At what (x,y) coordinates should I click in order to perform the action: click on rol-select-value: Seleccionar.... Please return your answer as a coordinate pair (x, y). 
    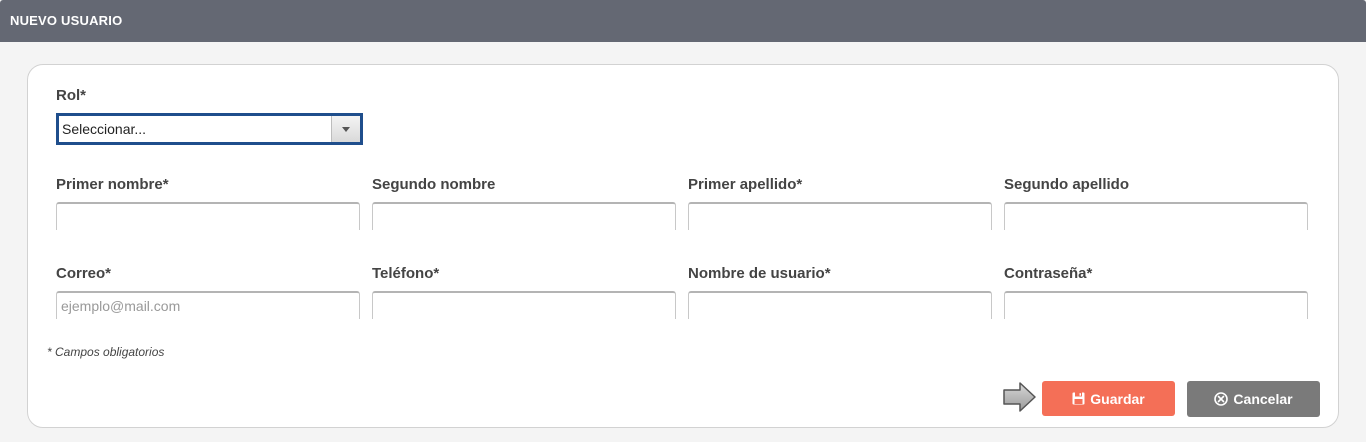
    Looking at the image, I should click on (104, 129).